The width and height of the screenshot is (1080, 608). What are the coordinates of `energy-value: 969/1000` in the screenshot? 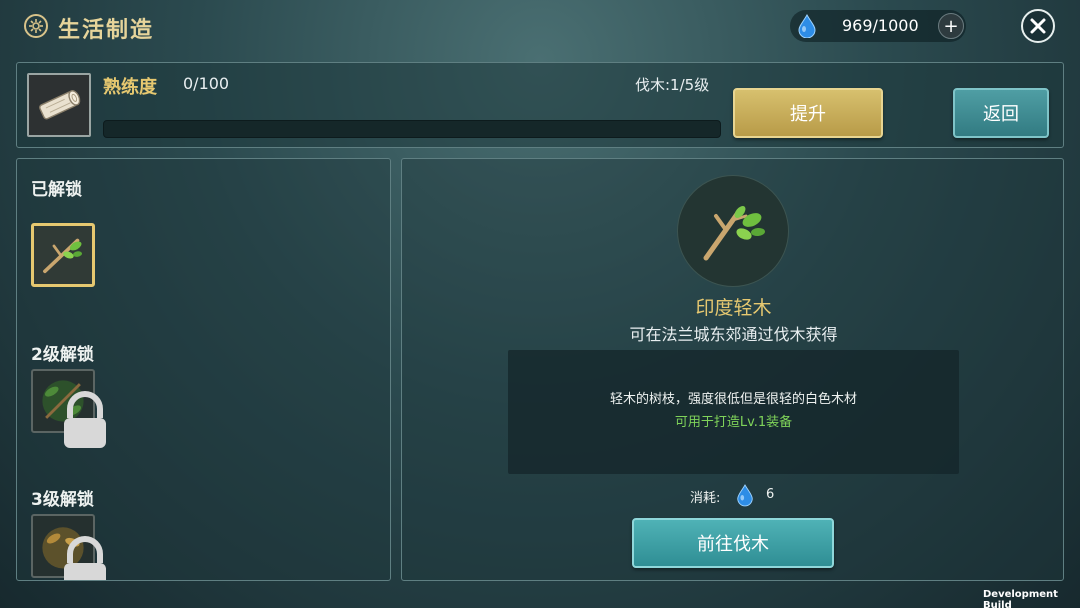 It's located at (880, 25).